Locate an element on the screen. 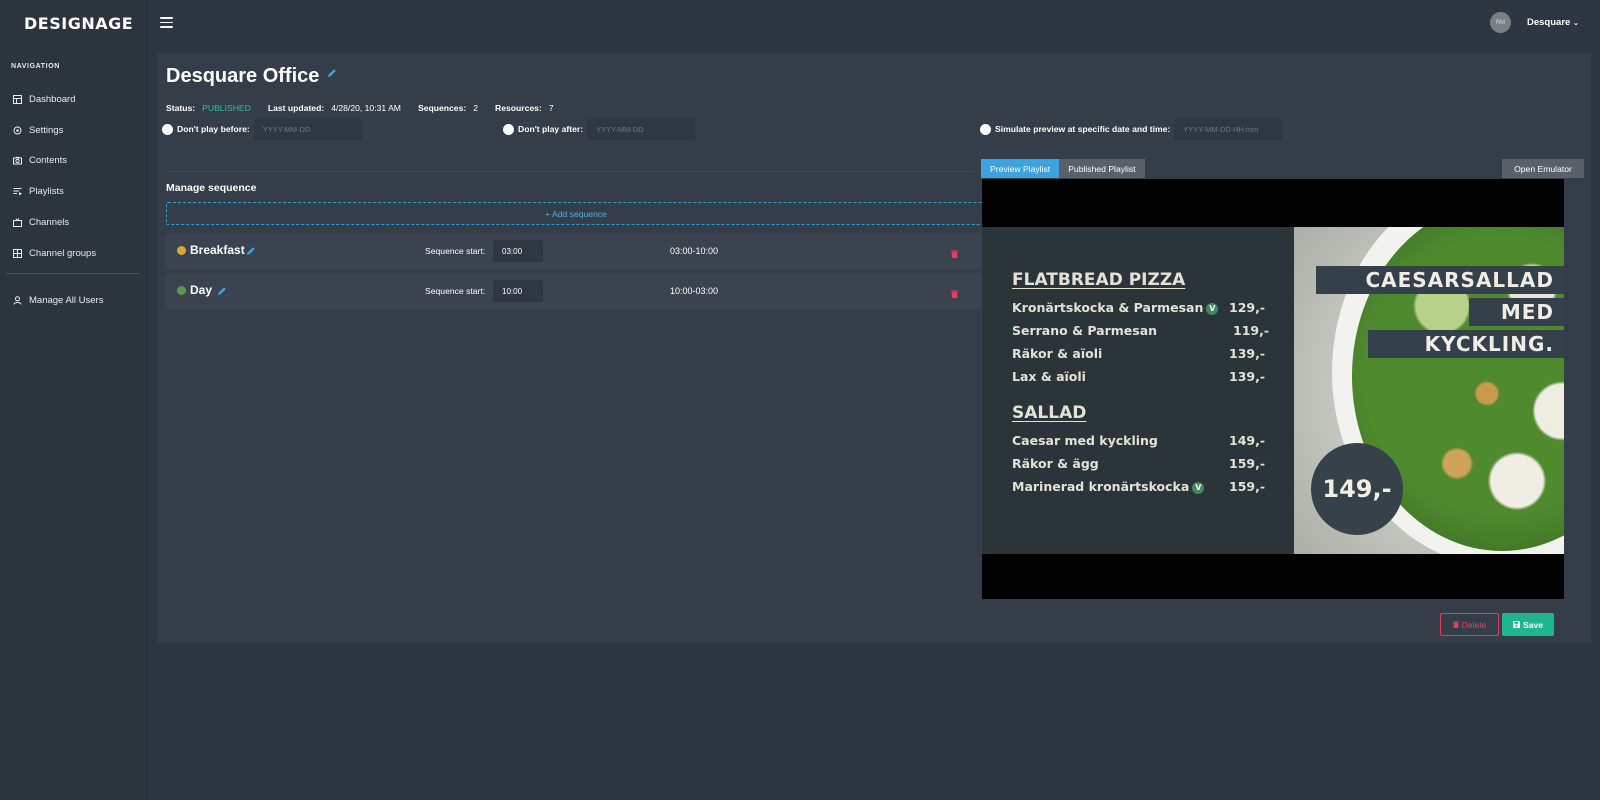 This screenshot has height=800, width=1600. user-icon is located at coordinates (17, 300).